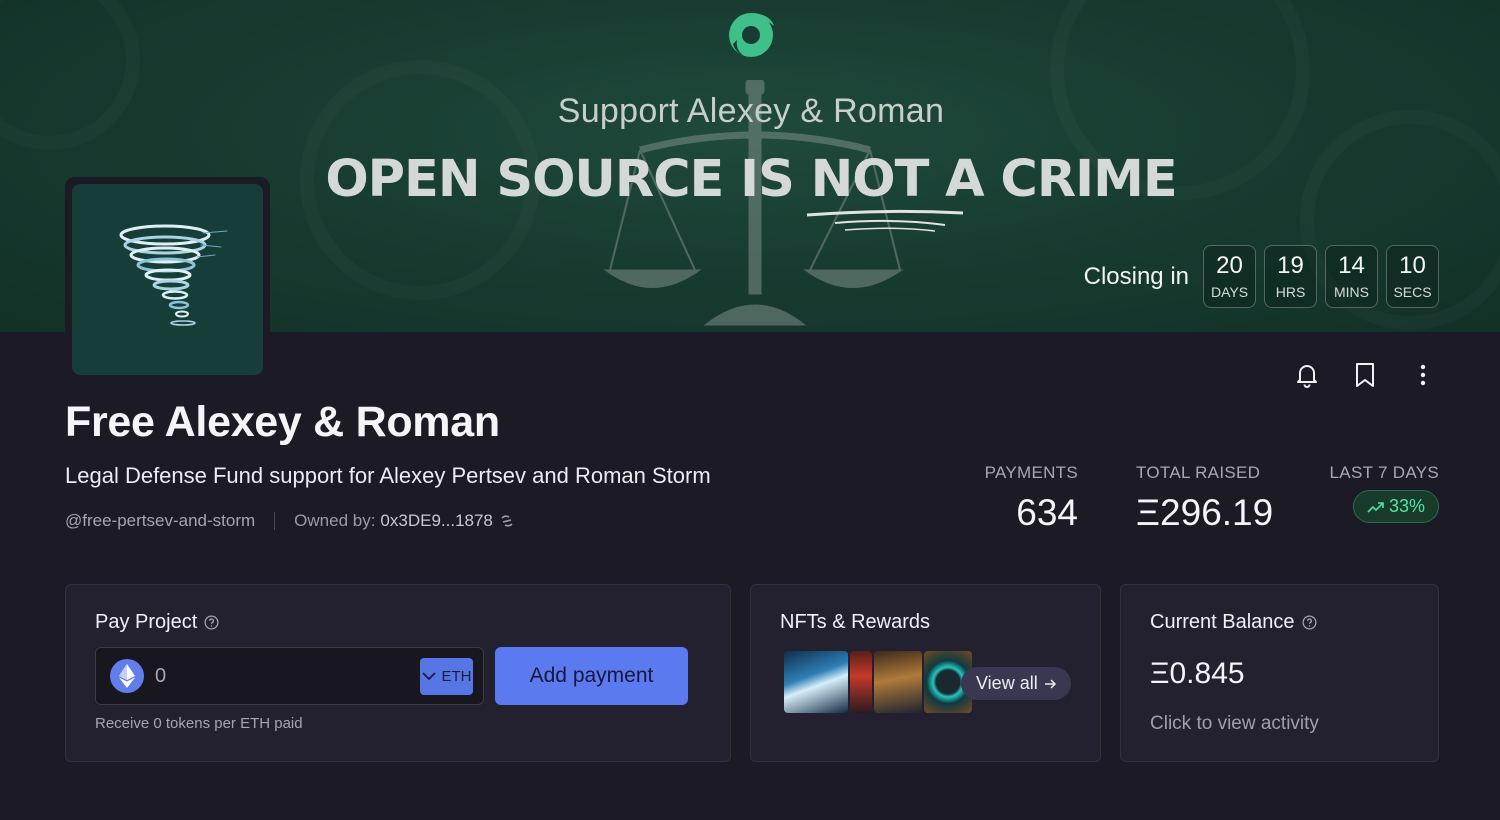 The width and height of the screenshot is (1500, 820). I want to click on project-avatar, so click(167, 279).